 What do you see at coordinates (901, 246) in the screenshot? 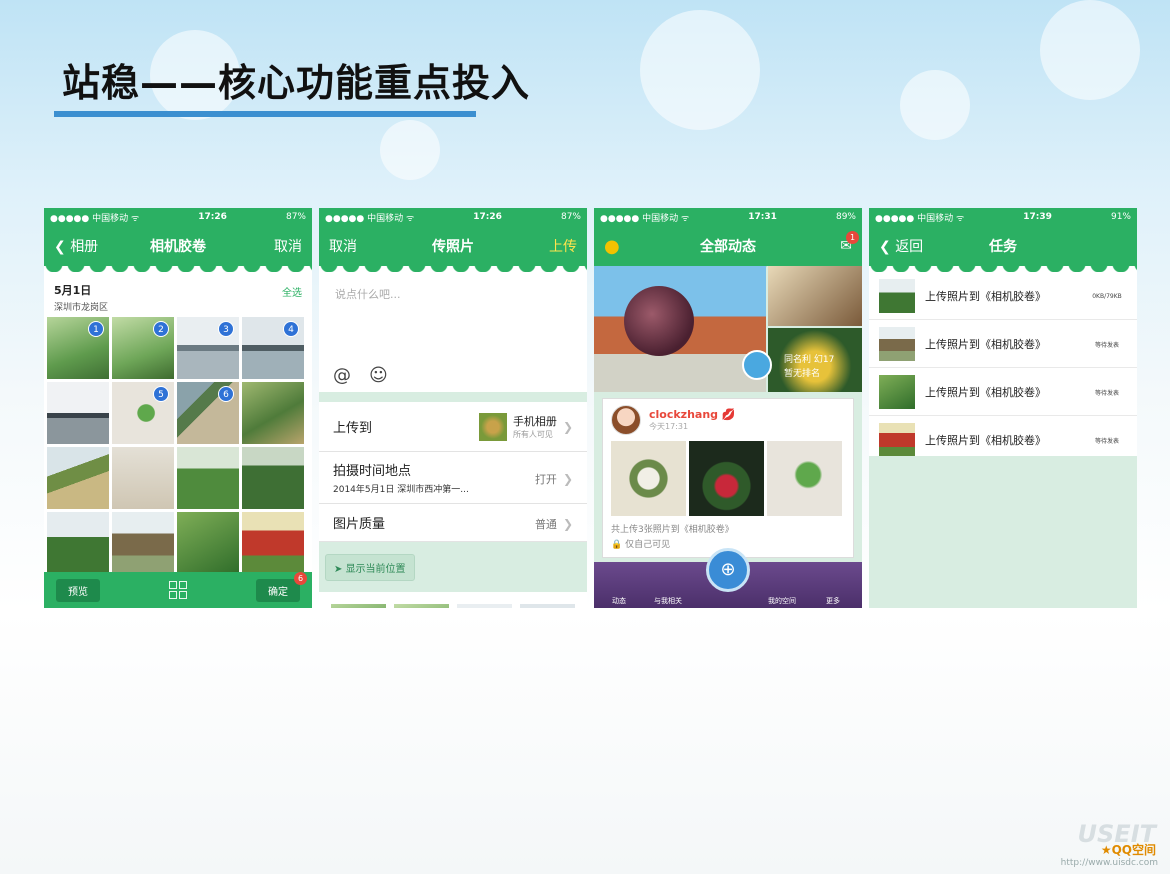
I see `back-button: ❮ 返回` at bounding box center [901, 246].